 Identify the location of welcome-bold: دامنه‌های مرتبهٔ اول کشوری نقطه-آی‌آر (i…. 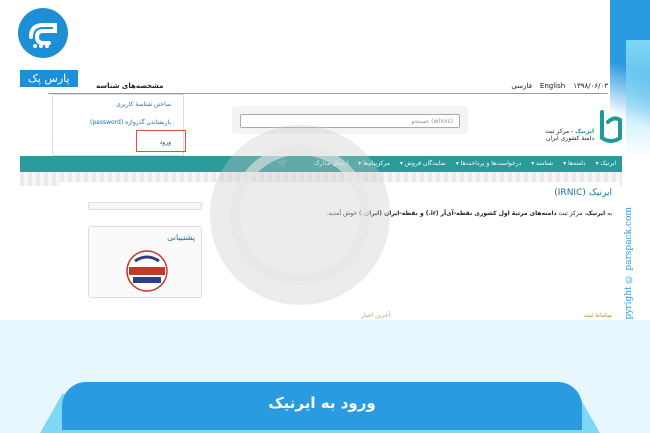
(458, 213).